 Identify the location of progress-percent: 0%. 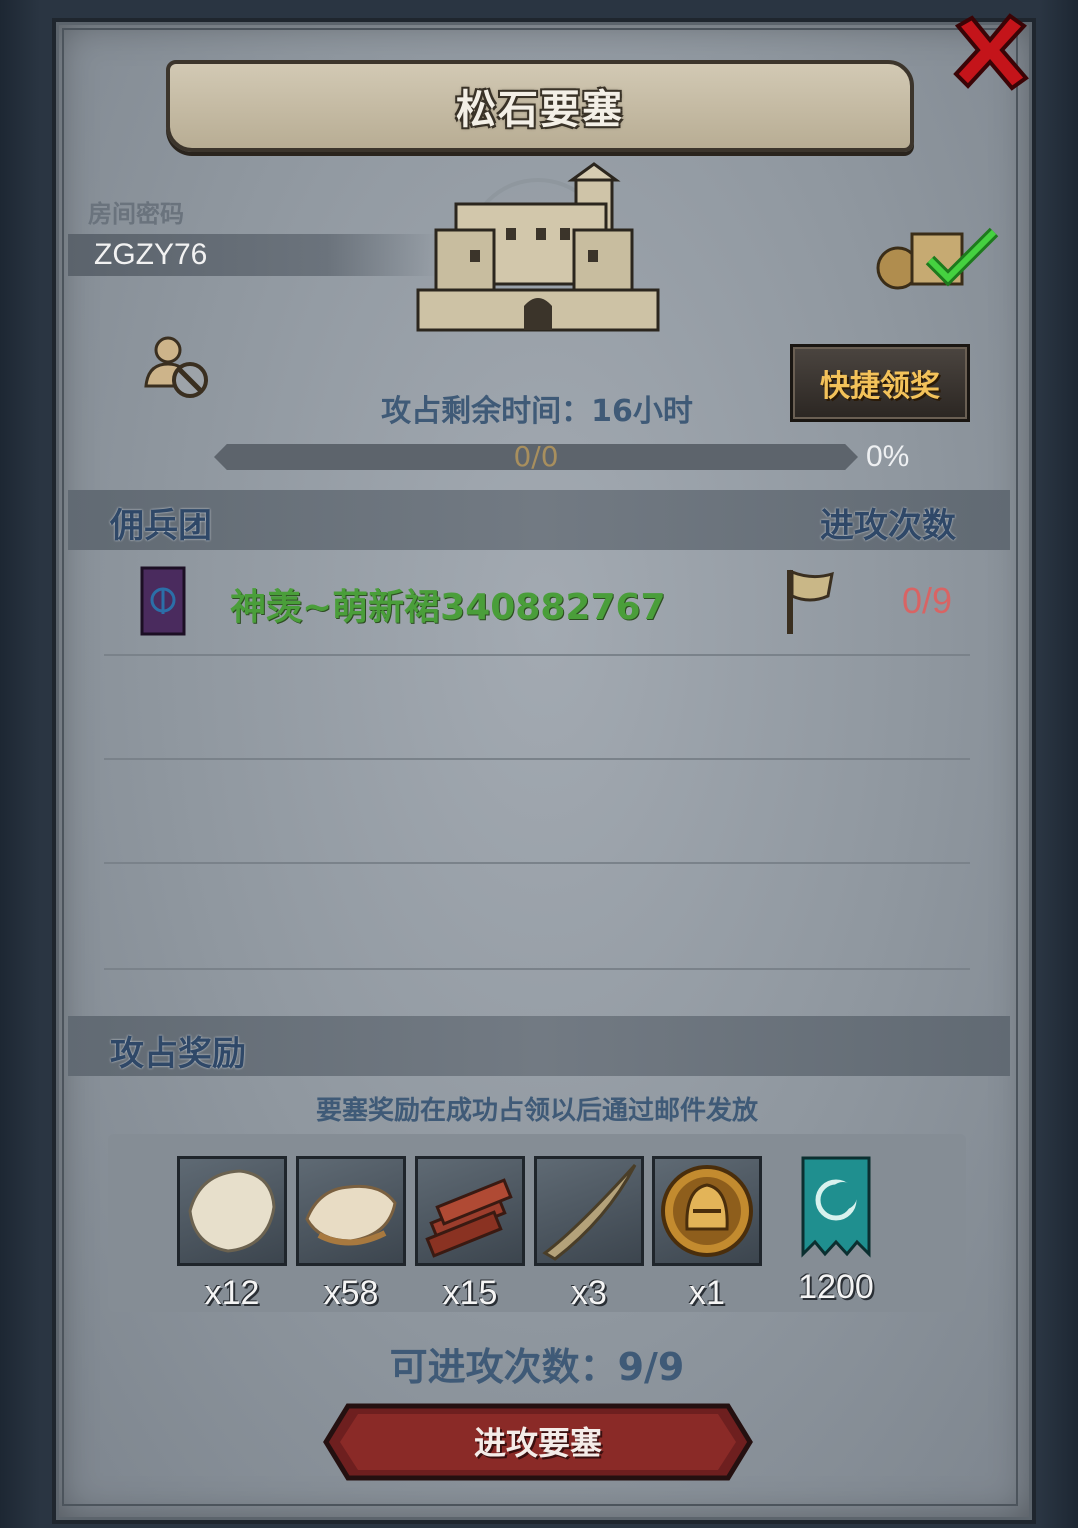
(888, 456).